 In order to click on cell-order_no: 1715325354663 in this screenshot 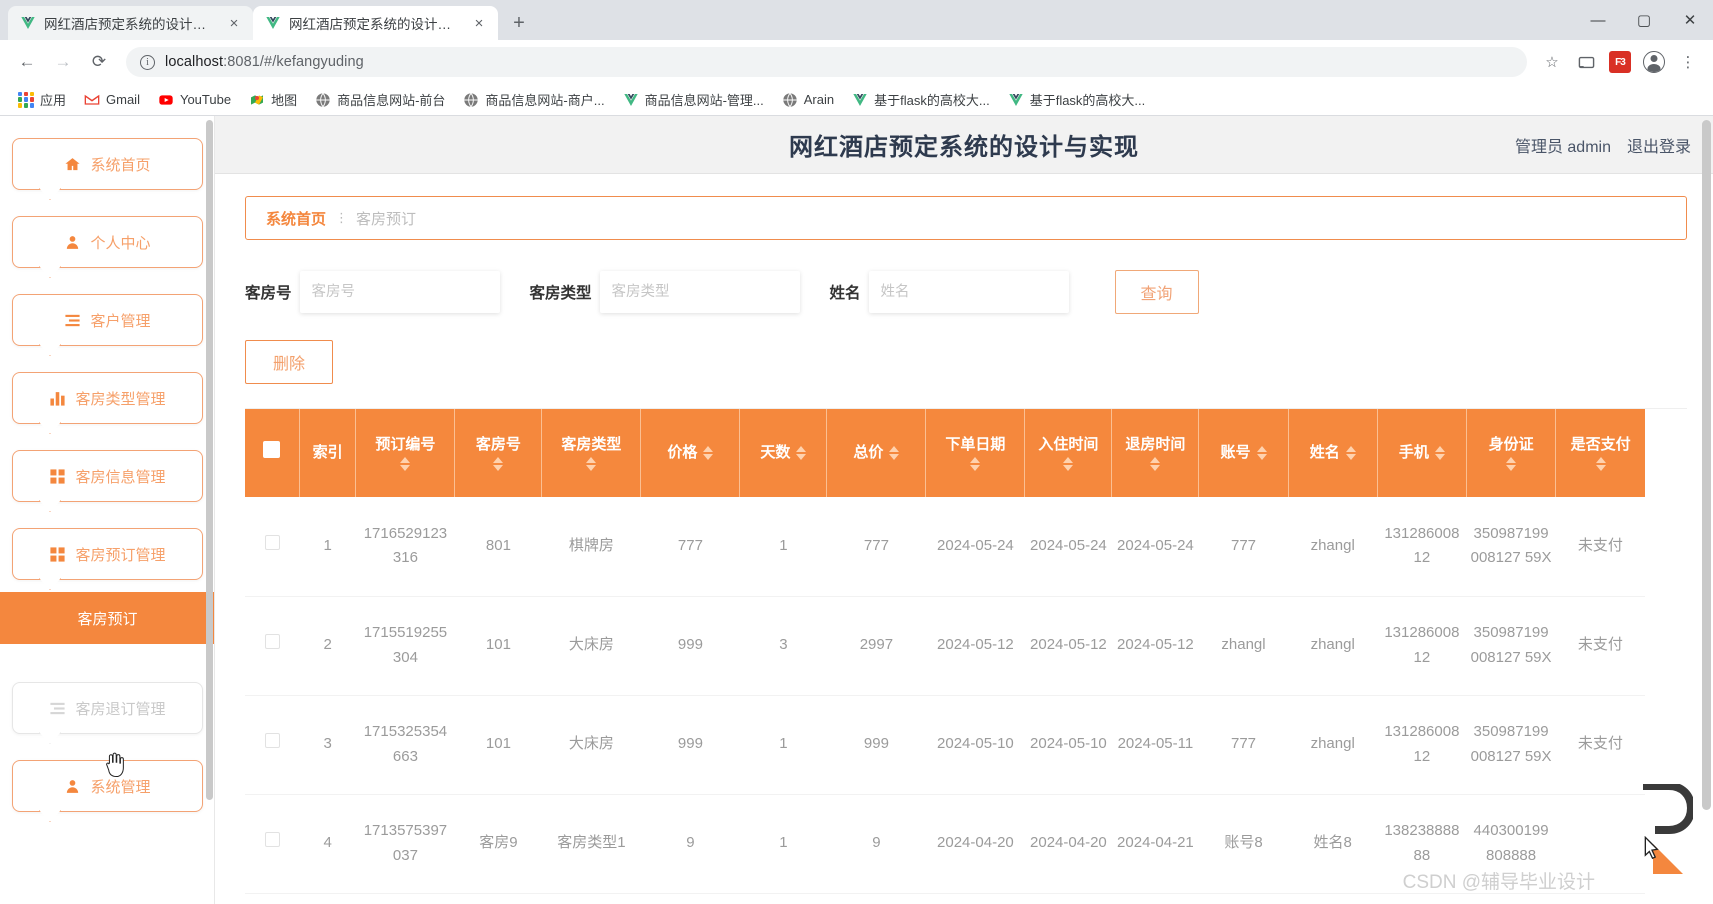, I will do `click(405, 745)`.